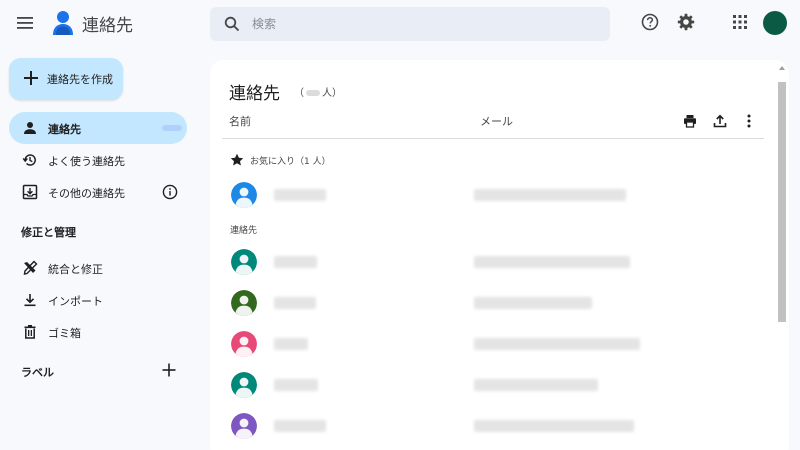 This screenshot has width=800, height=450. I want to click on column-header-name: 名前, so click(240, 121).